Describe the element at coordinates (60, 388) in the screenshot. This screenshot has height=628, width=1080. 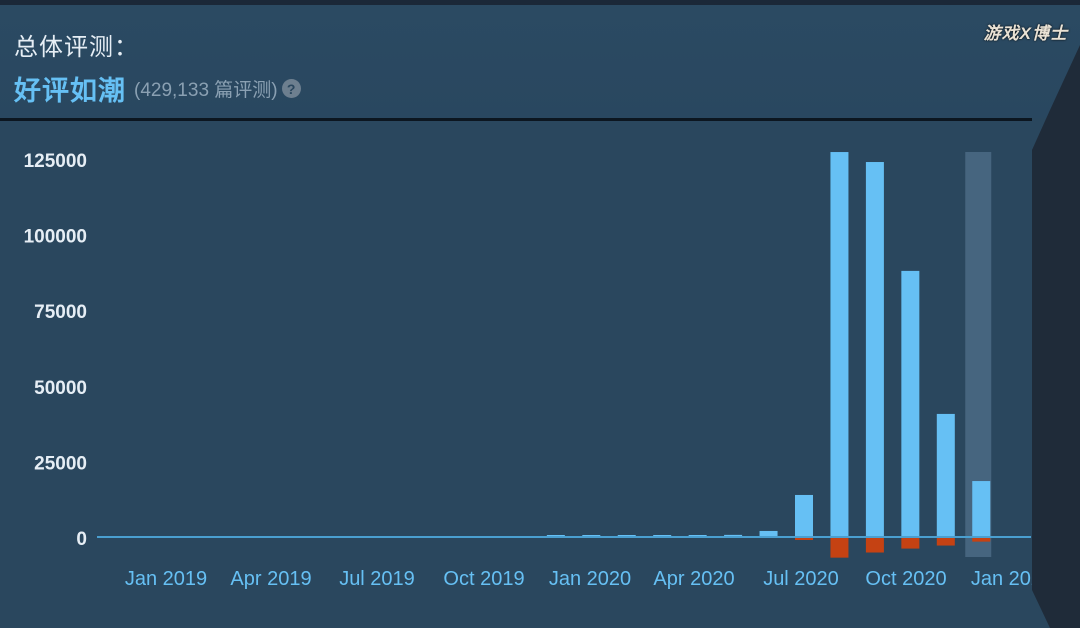
I see `y-tick-label: 50000` at that location.